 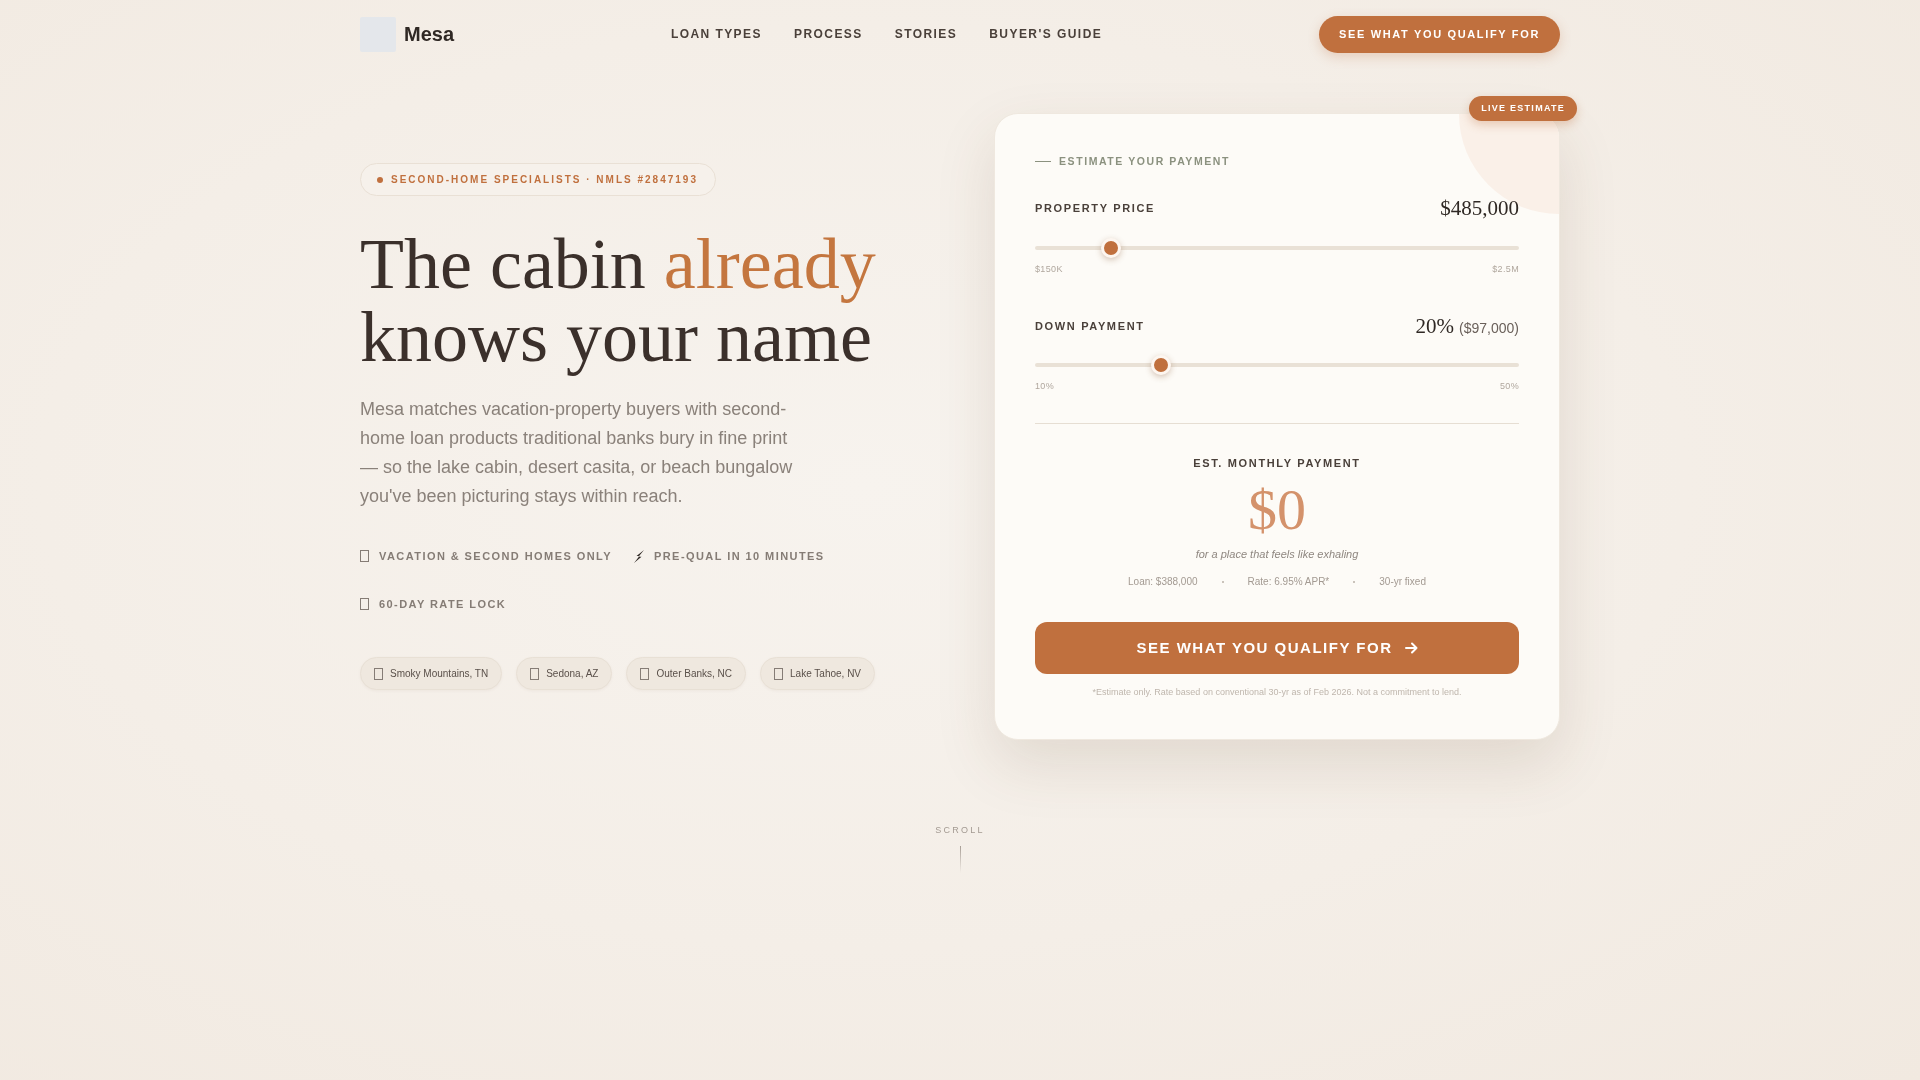 What do you see at coordinates (1505, 269) in the screenshot?
I see `range-max-label: $2.5M` at bounding box center [1505, 269].